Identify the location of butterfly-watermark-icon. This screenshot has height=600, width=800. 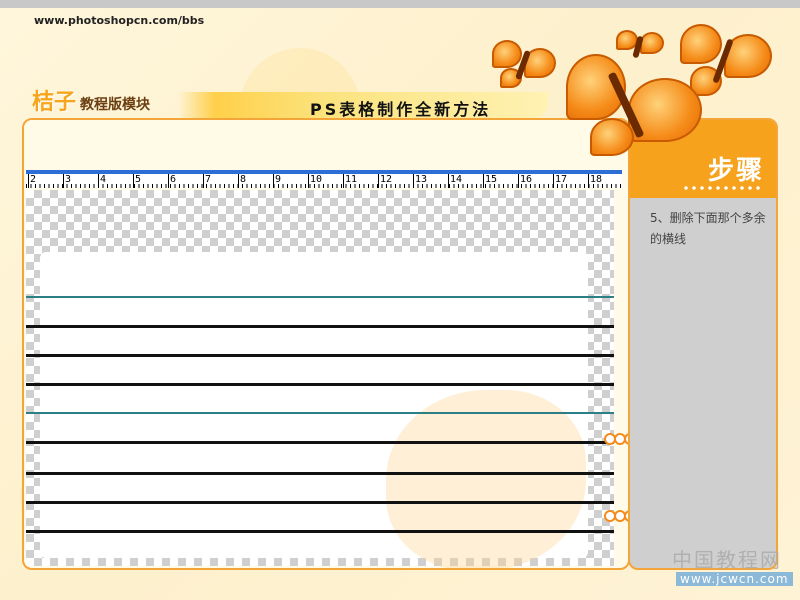
(486, 479).